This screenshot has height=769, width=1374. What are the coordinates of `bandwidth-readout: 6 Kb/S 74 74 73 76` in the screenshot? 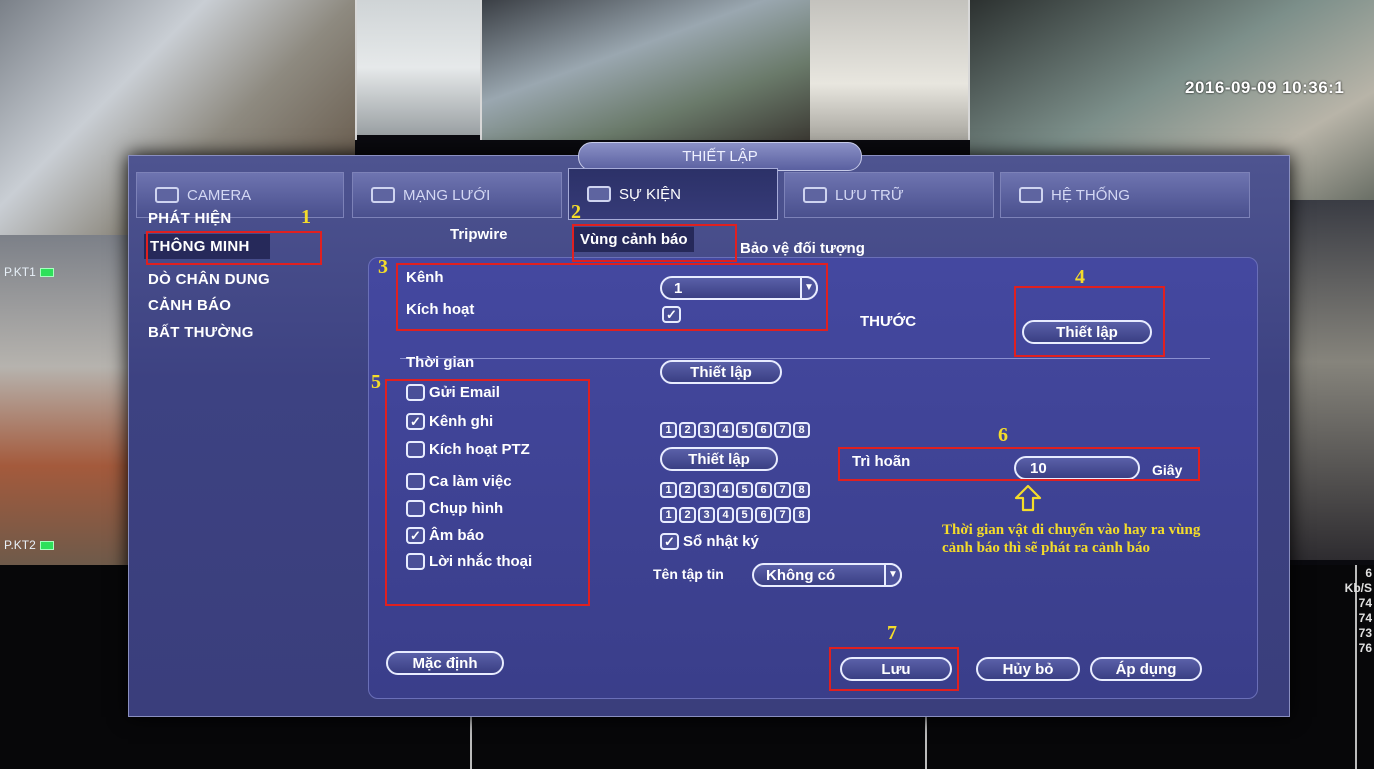 It's located at (1358, 610).